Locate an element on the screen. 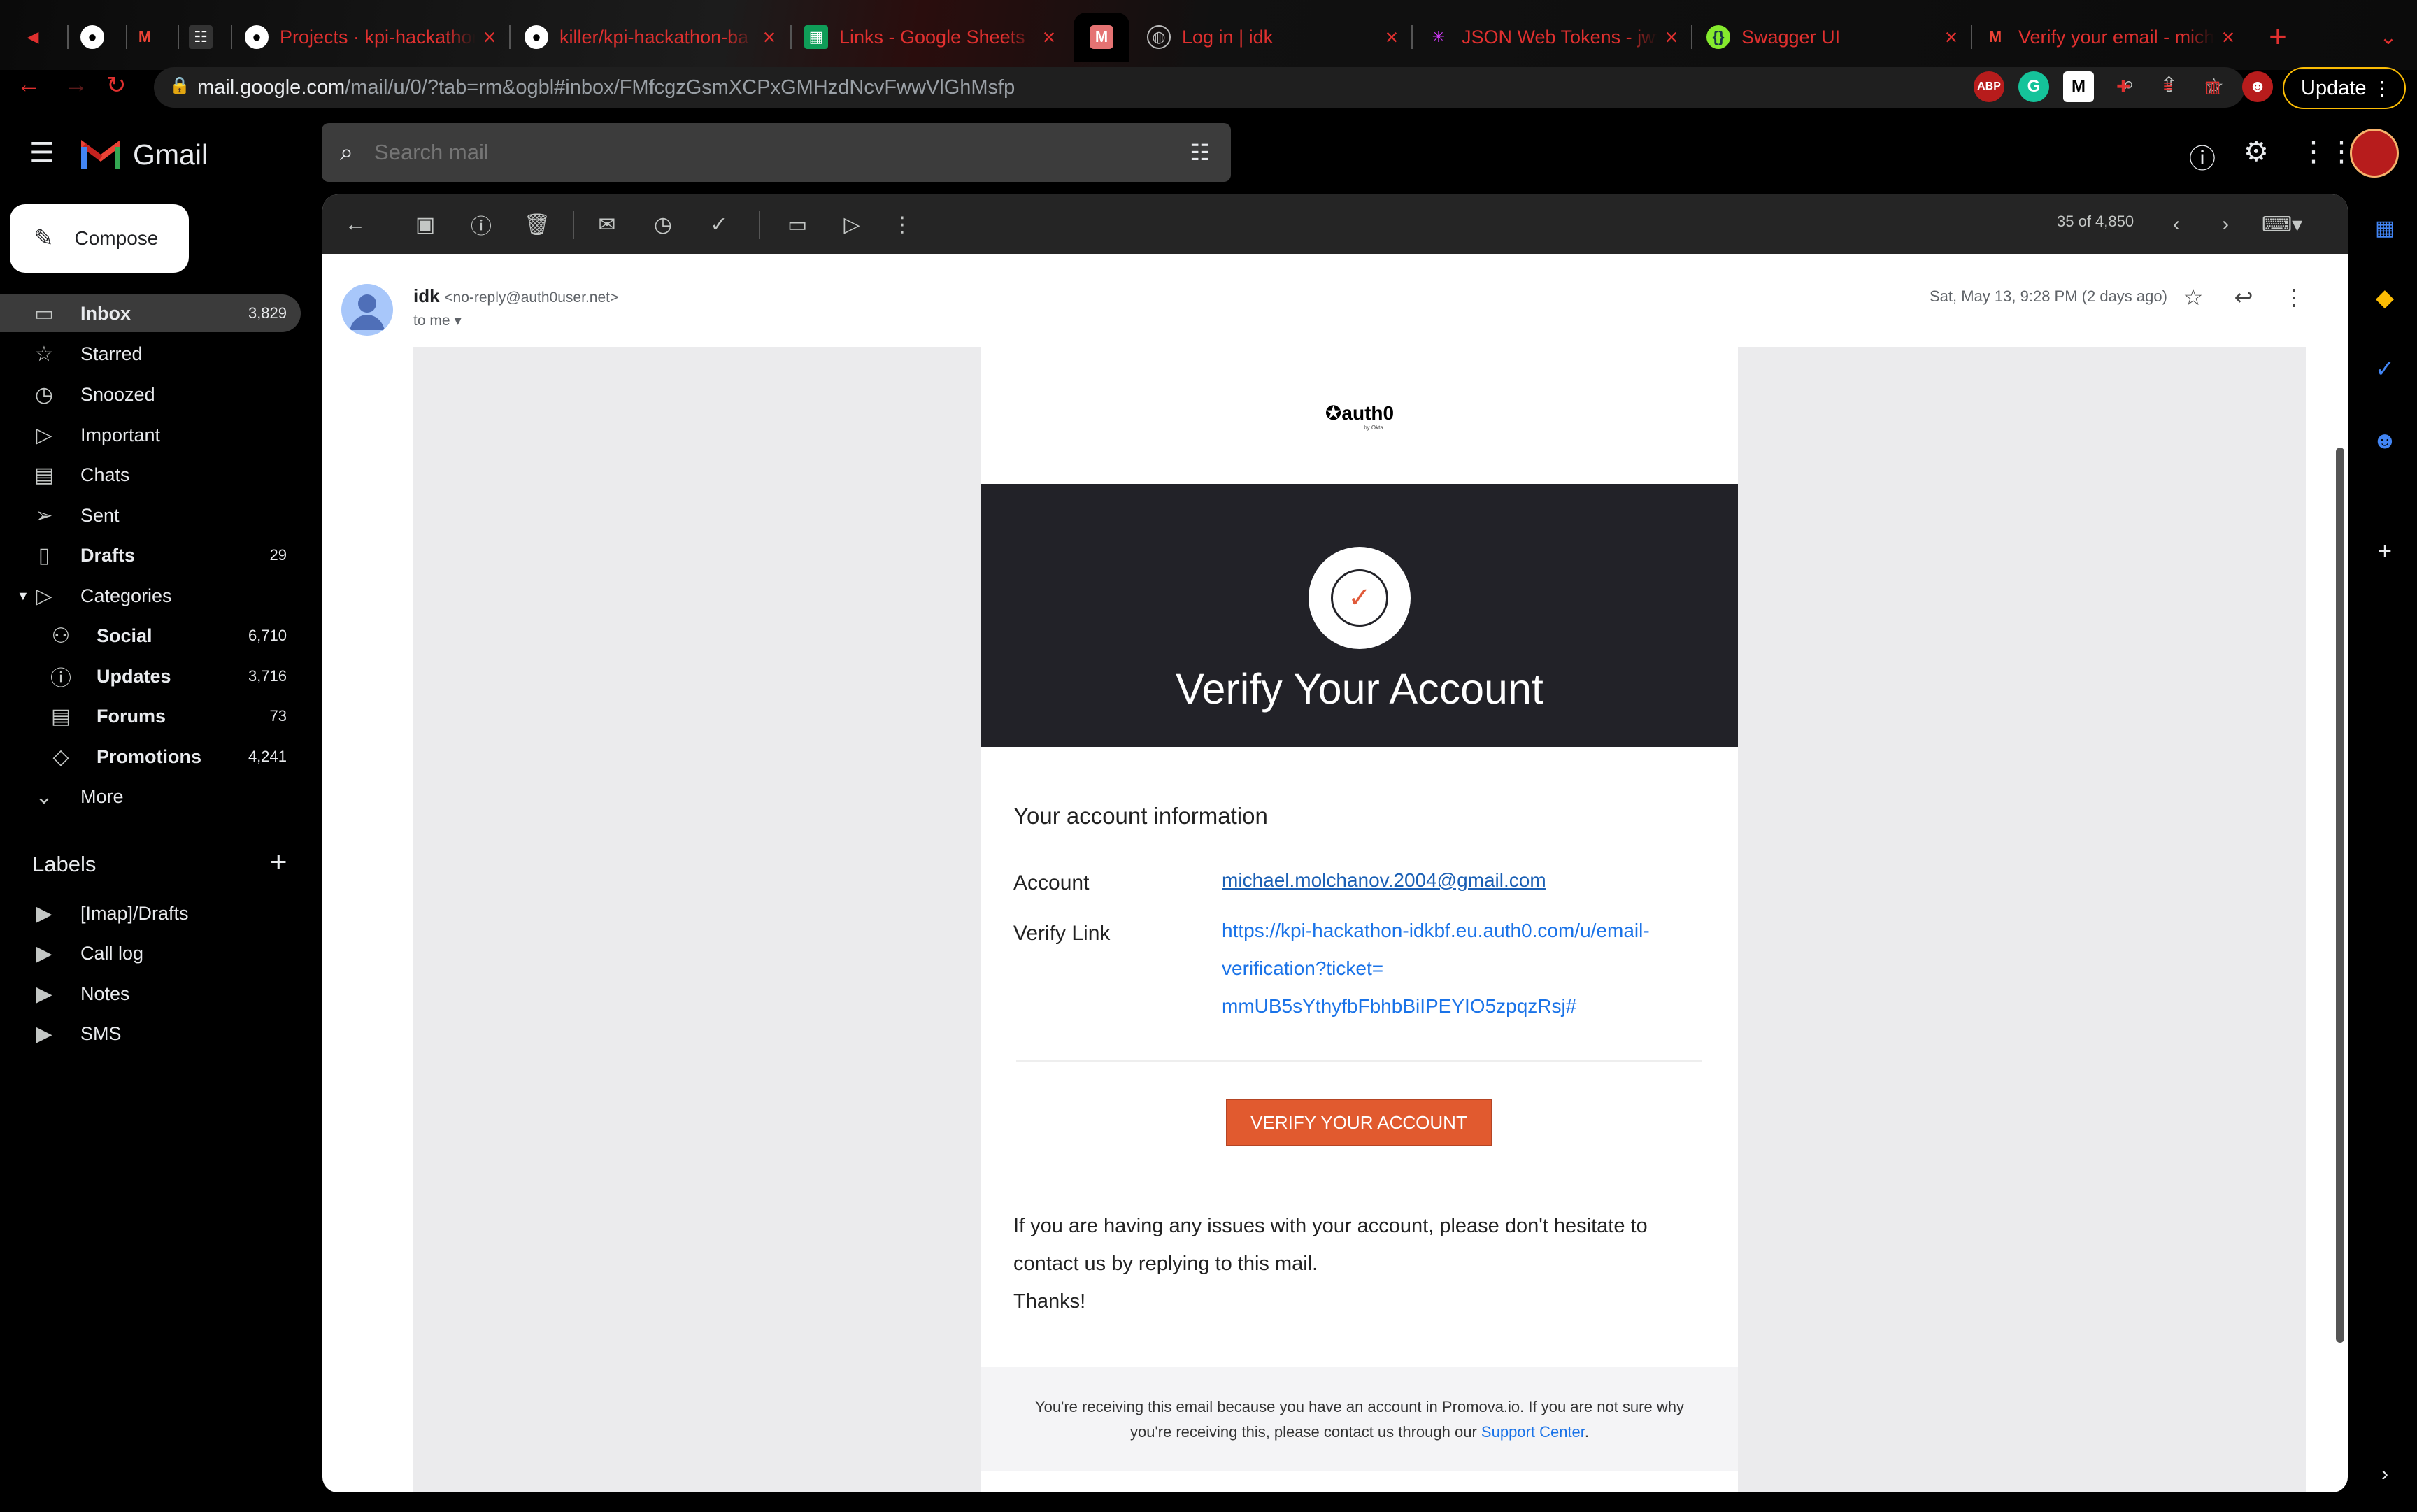  tab-gmail-pinned: M is located at coordinates (150, 37).